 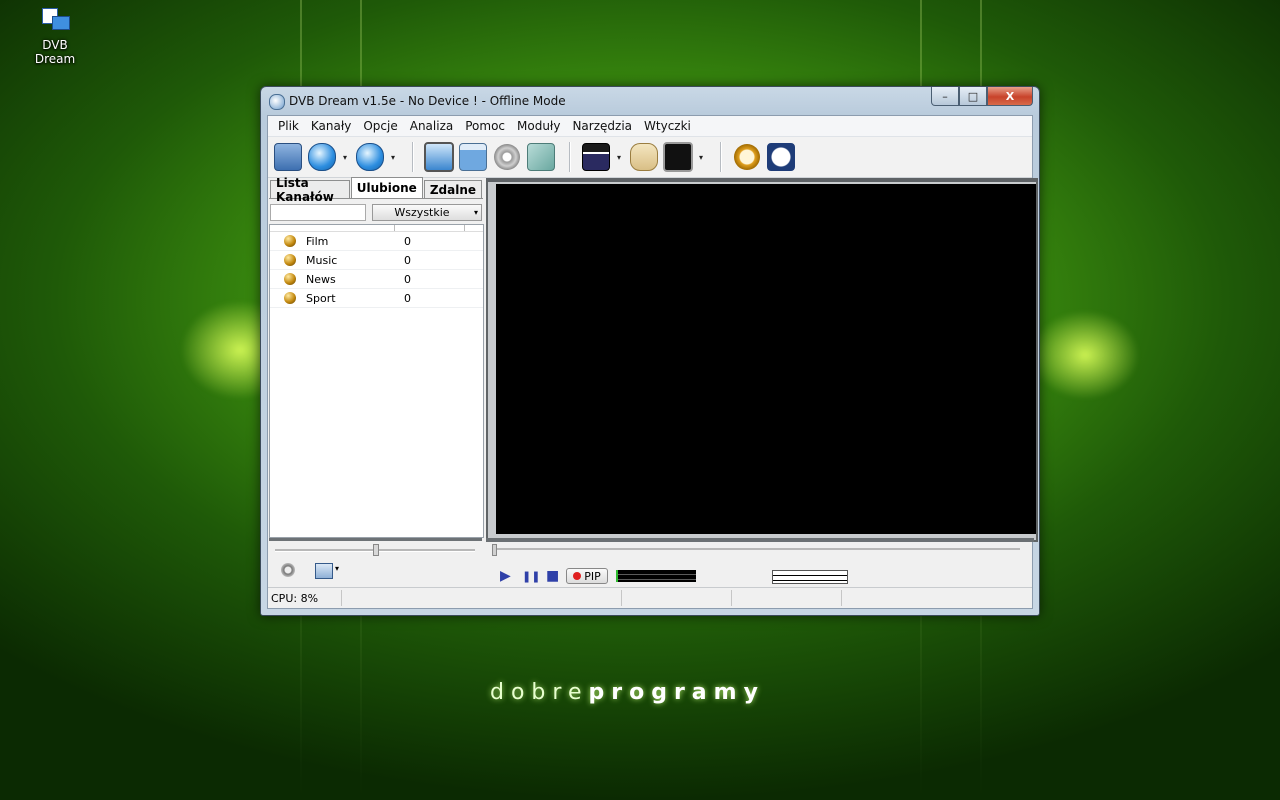 I want to click on playback-controls: ▶ ❚❚ ■ PIP, so click(x=760, y=564).